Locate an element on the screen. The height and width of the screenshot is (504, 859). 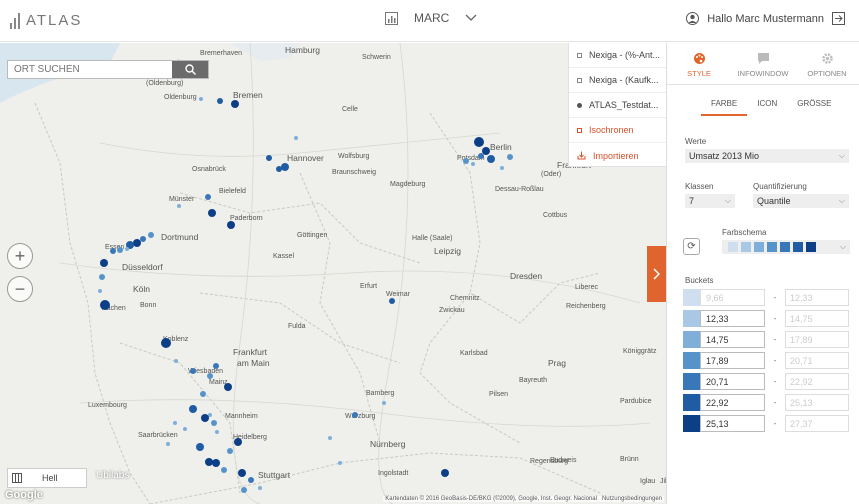
user-menu: Hallo Marc Mustermann is located at coordinates (765, 18).